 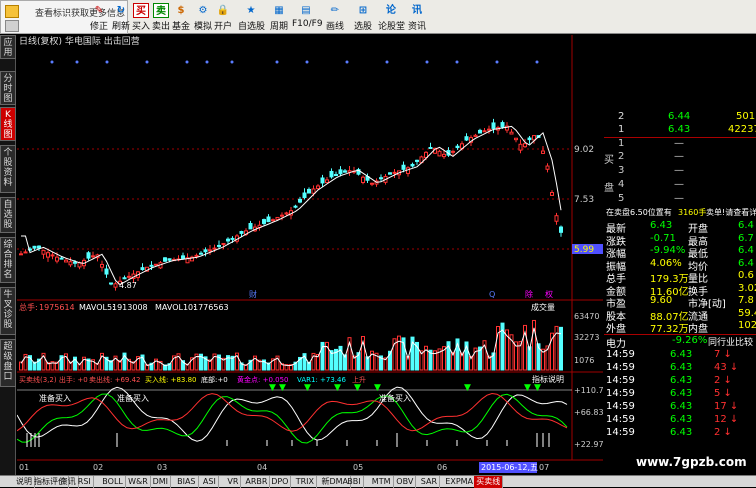 What do you see at coordinates (8, 124) in the screenshot?
I see `sidebar-tab-kline: K线图` at bounding box center [8, 124].